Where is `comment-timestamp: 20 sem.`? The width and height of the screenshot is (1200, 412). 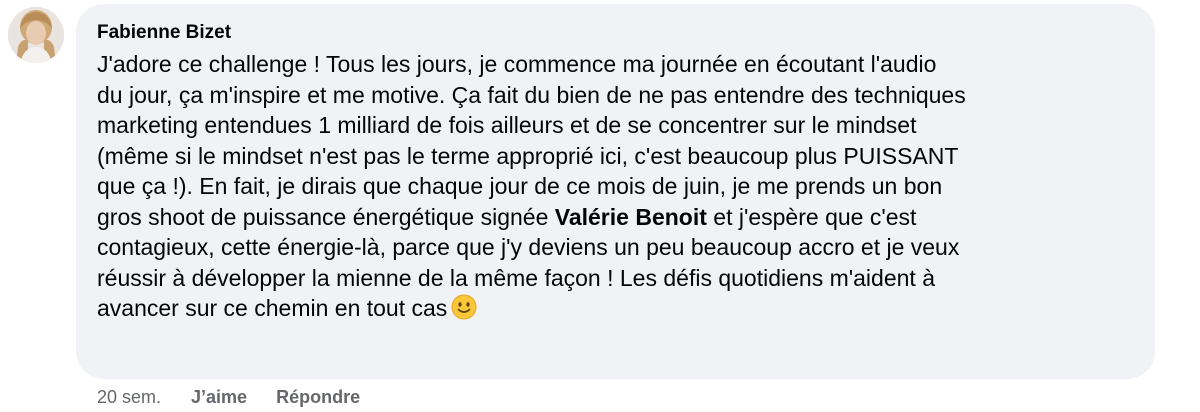
comment-timestamp: 20 sem. is located at coordinates (129, 397).